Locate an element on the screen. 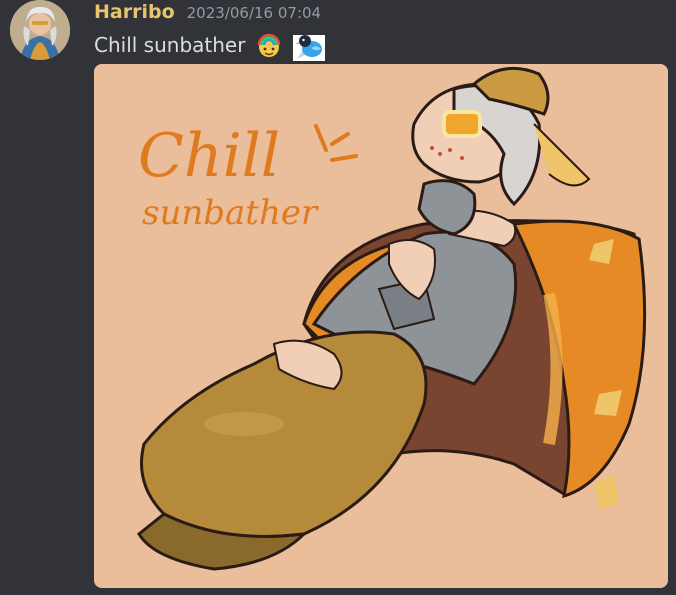 The width and height of the screenshot is (676, 595). user-avatar is located at coordinates (40, 30).